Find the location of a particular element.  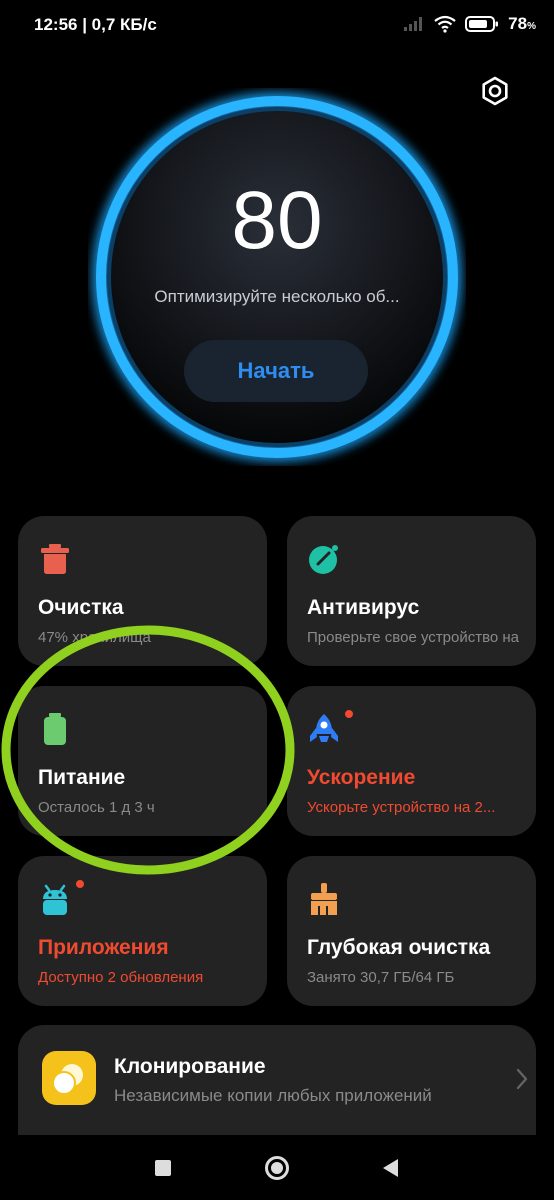

card-title: Ускорение is located at coordinates (361, 777).